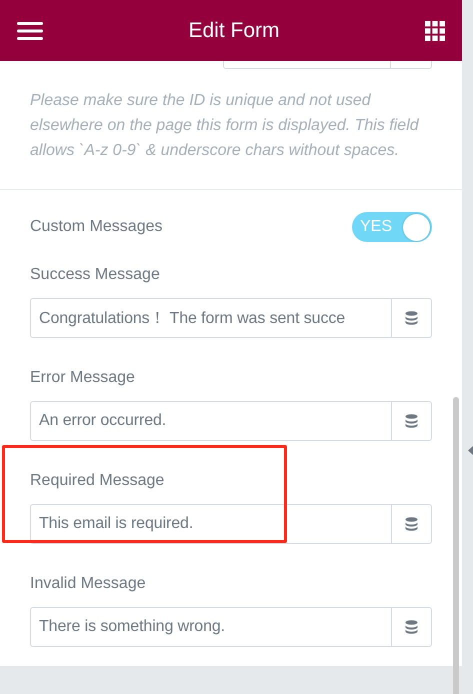 Image resolution: width=473 pixels, height=694 pixels. I want to click on field-label: Custom Messages, so click(96, 227).